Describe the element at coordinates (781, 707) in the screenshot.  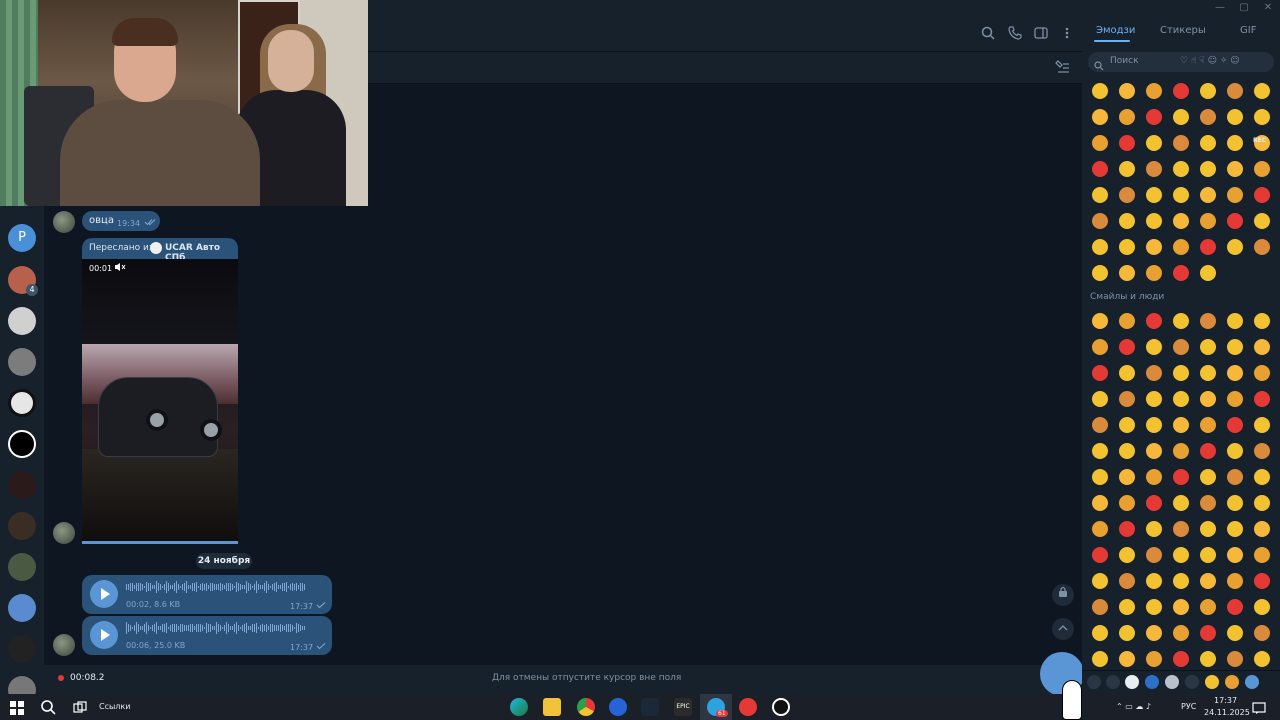
I see `obs-icon` at that location.